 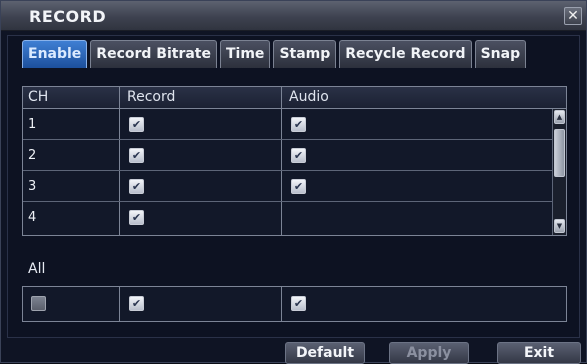 What do you see at coordinates (32, 155) in the screenshot?
I see `channel-number: 2` at bounding box center [32, 155].